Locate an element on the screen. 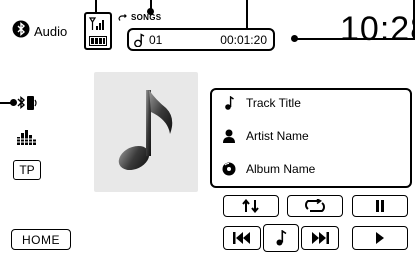 The width and height of the screenshot is (415, 253). home-button: HOME is located at coordinates (41, 239).